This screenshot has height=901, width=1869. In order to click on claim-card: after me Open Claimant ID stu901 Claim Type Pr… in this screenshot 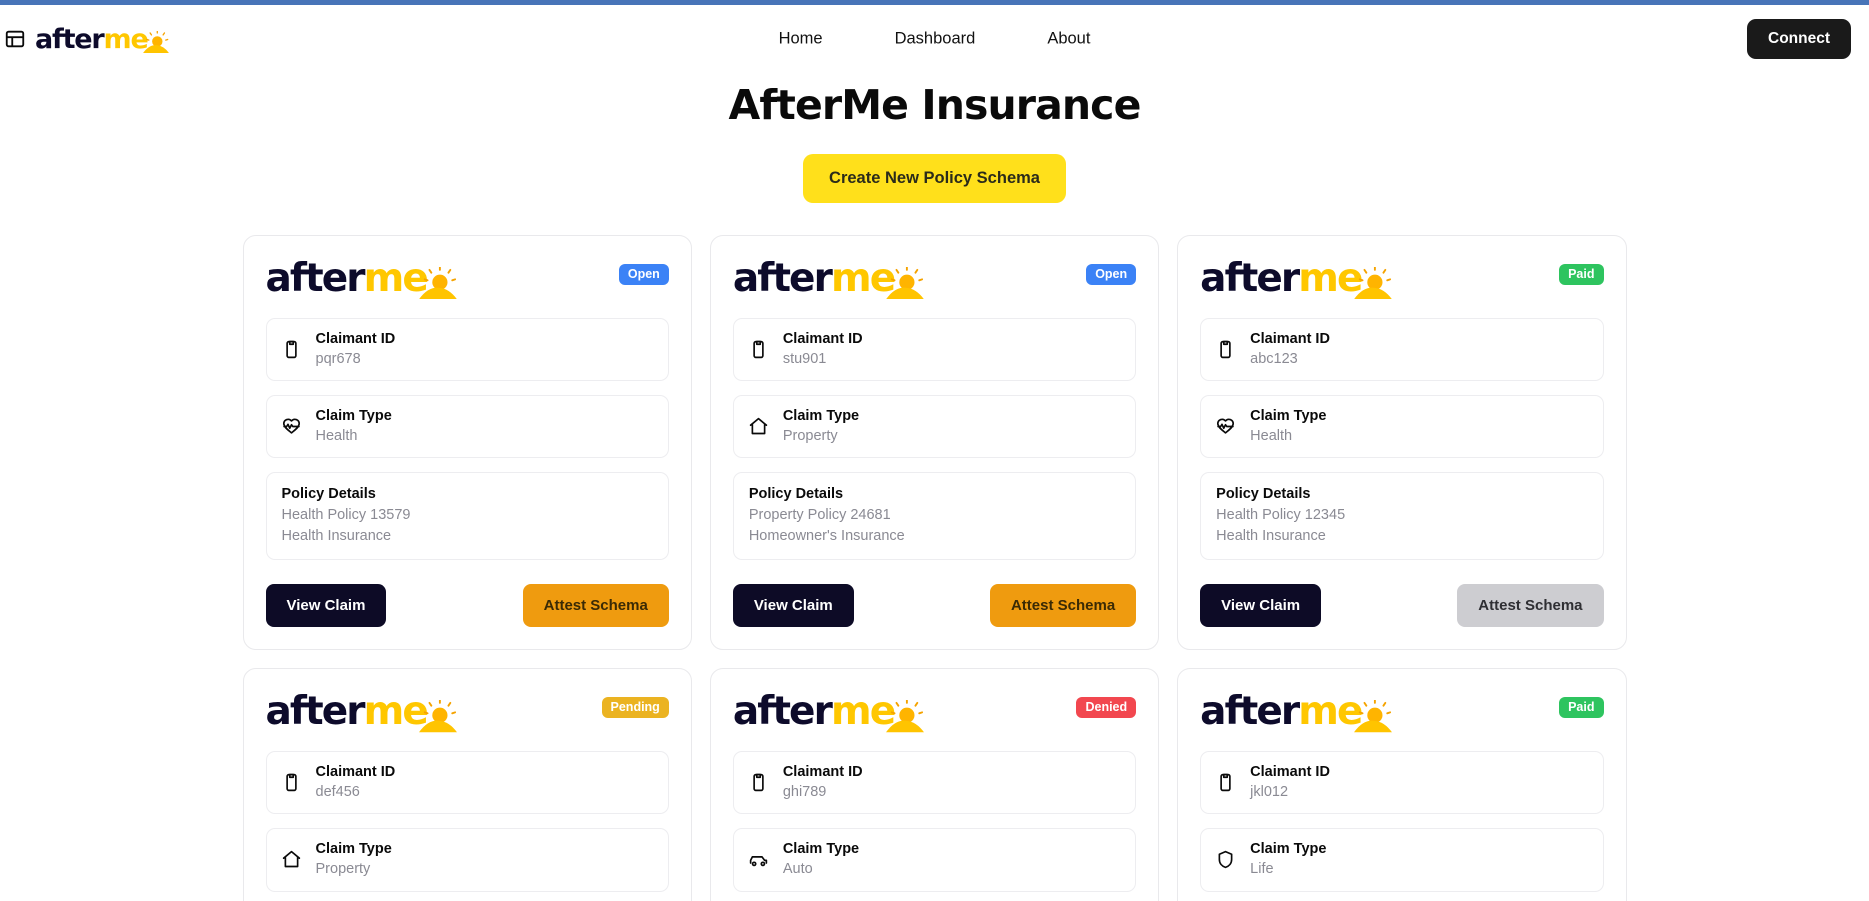, I will do `click(934, 443)`.